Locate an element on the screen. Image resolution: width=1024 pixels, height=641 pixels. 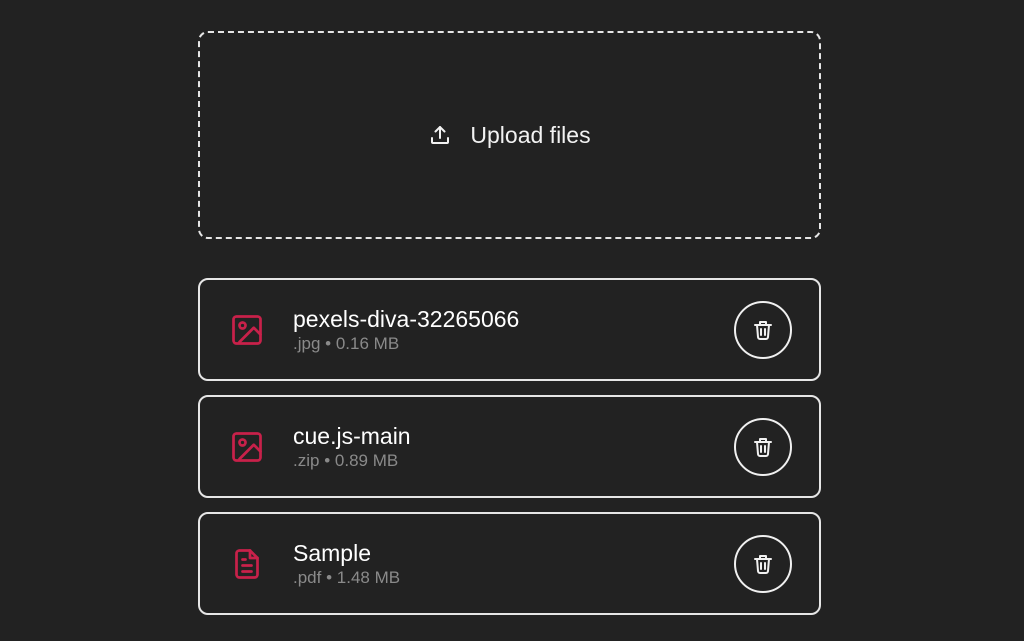
file-info: Sample .pdf • 1.48 MB is located at coordinates (513, 564).